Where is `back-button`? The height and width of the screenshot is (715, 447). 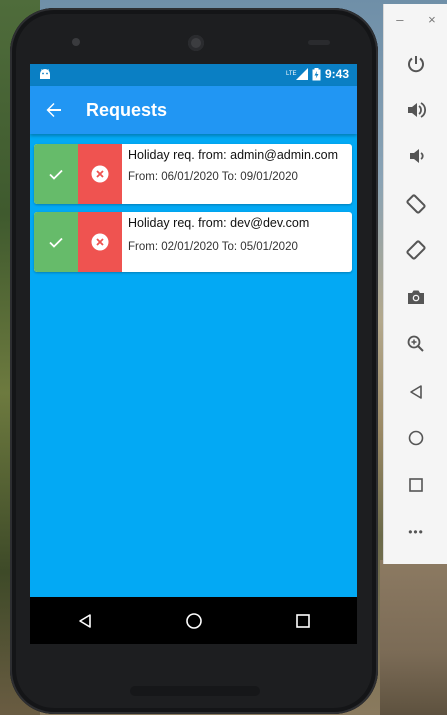 back-button is located at coordinates (54, 110).